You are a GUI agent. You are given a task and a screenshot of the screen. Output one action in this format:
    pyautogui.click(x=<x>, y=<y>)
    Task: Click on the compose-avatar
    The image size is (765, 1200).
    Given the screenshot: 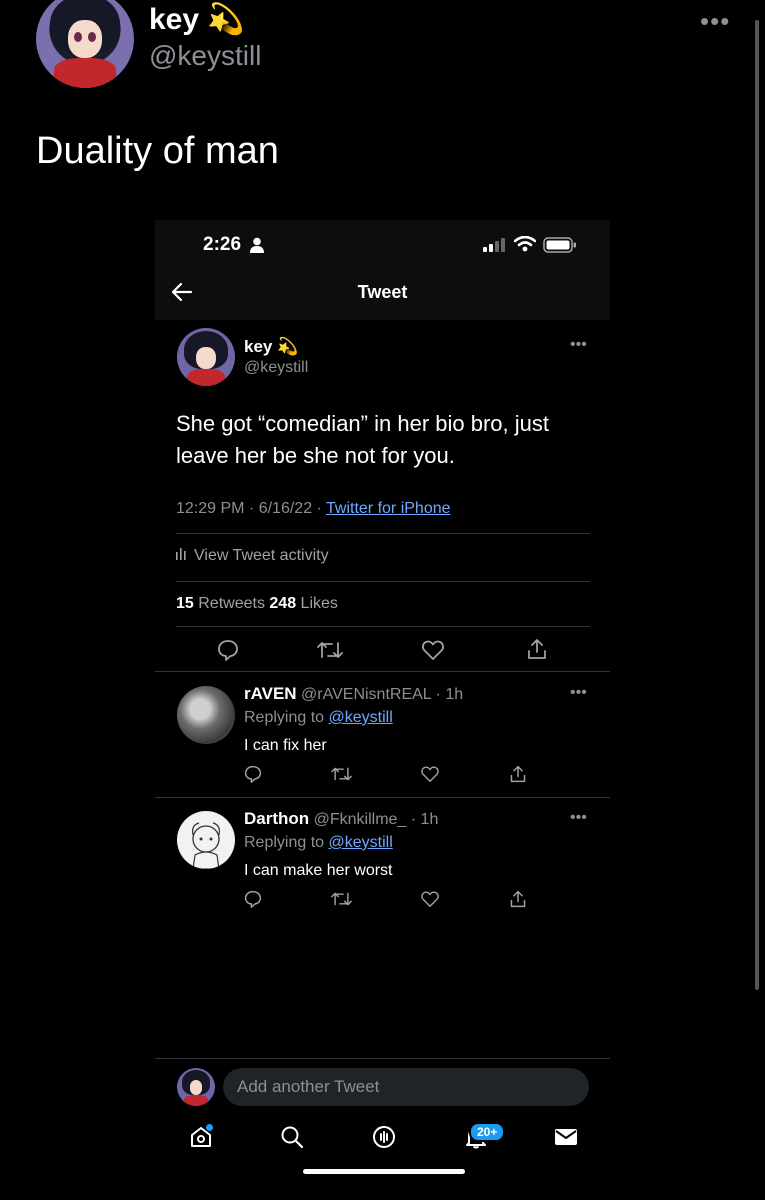 What is the action you would take?
    pyautogui.click(x=196, y=1087)
    